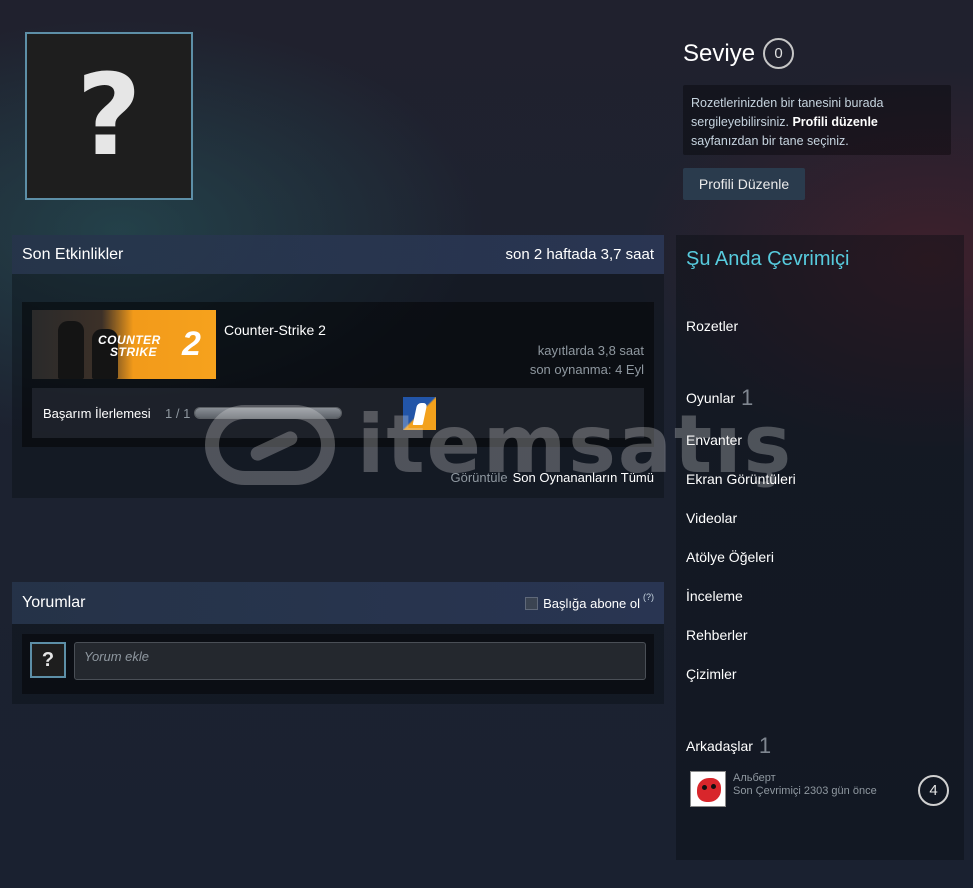 This screenshot has width=973, height=888. Describe the element at coordinates (583, 477) in the screenshot. I see `view-all-recent-link: Son Oynananların Tümü` at that location.